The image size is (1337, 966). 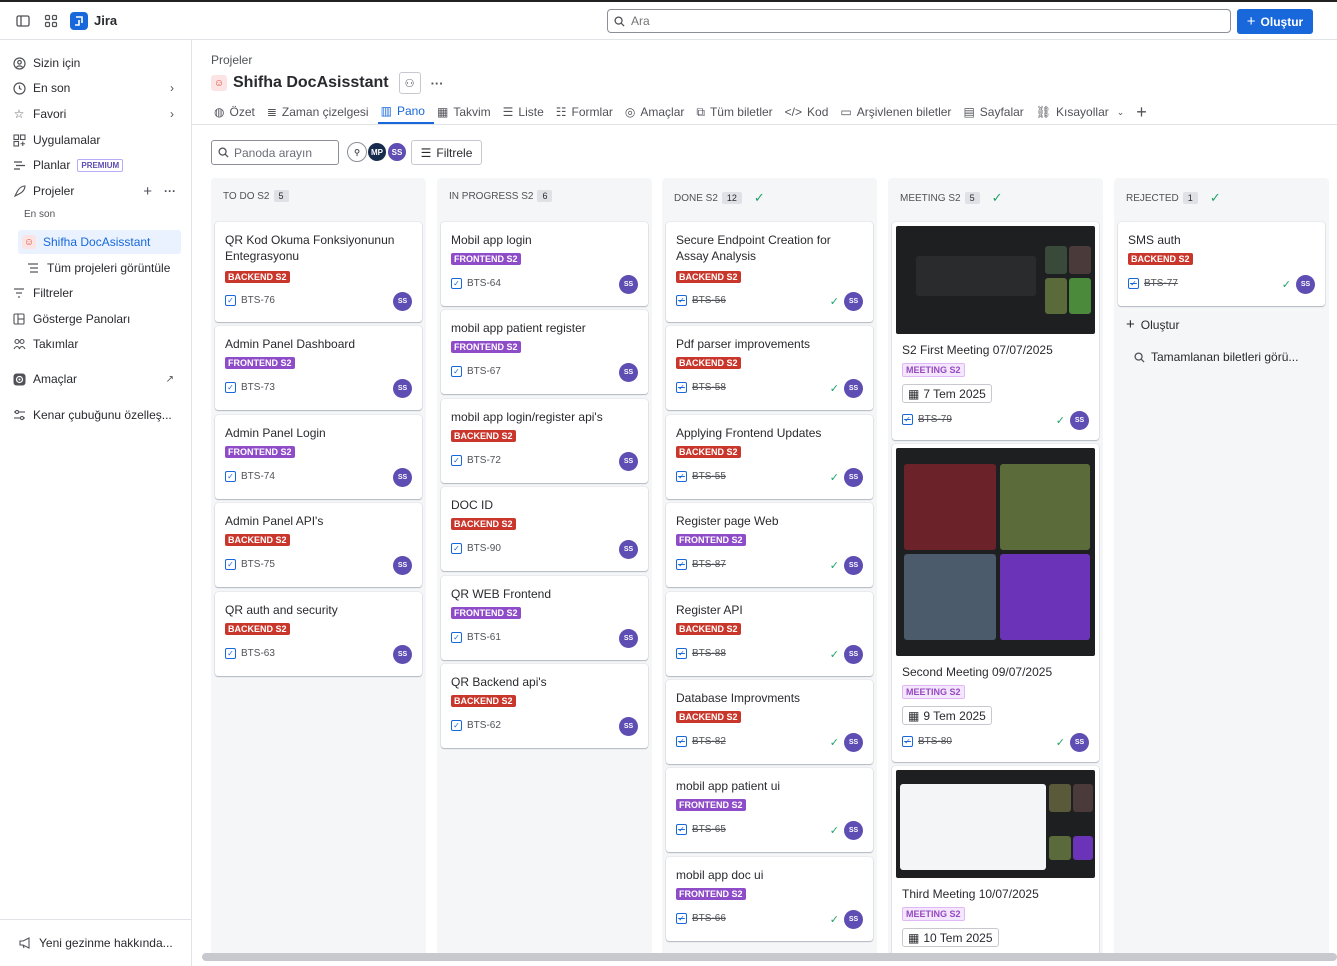 What do you see at coordinates (995, 552) in the screenshot?
I see `meeting-screenshot-image` at bounding box center [995, 552].